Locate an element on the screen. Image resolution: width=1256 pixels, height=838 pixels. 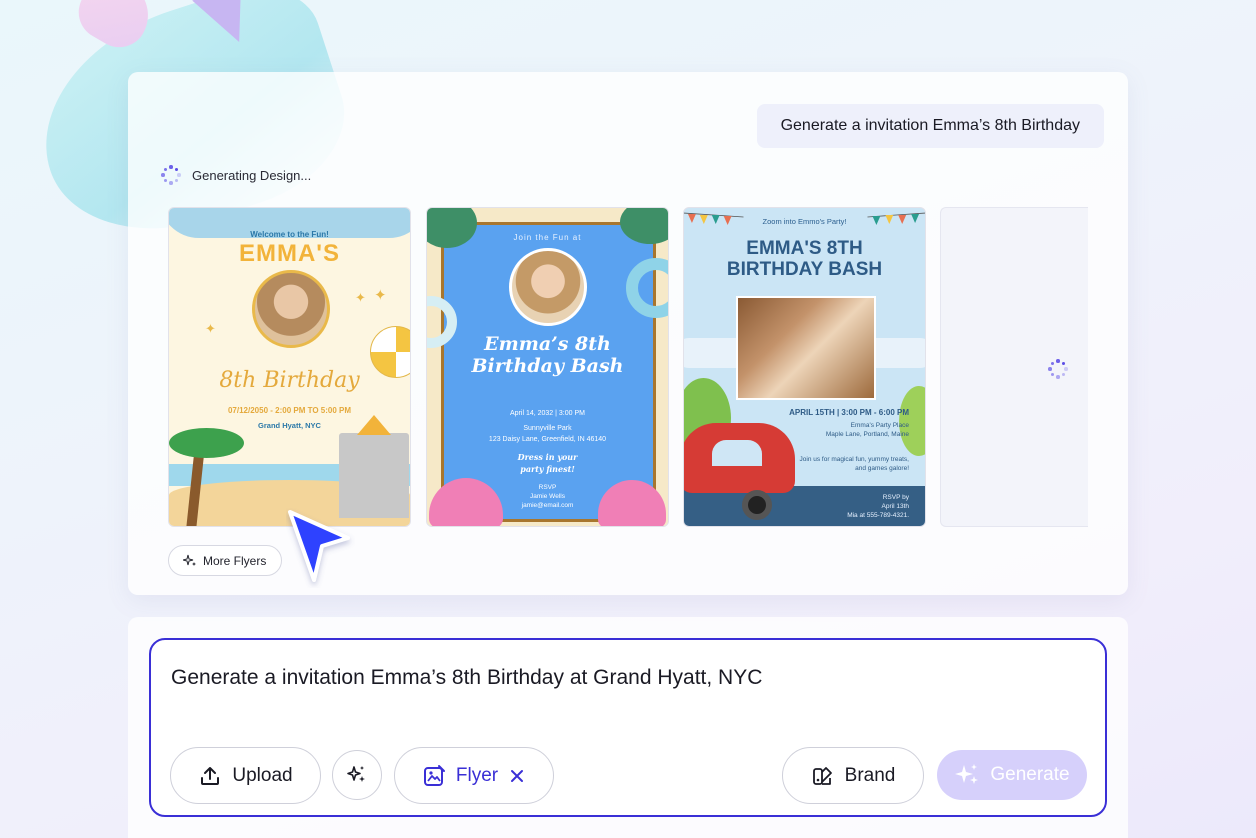
design-join-line-1: Join us for magical fun, yummy treats, is located at coordinates (854, 459).